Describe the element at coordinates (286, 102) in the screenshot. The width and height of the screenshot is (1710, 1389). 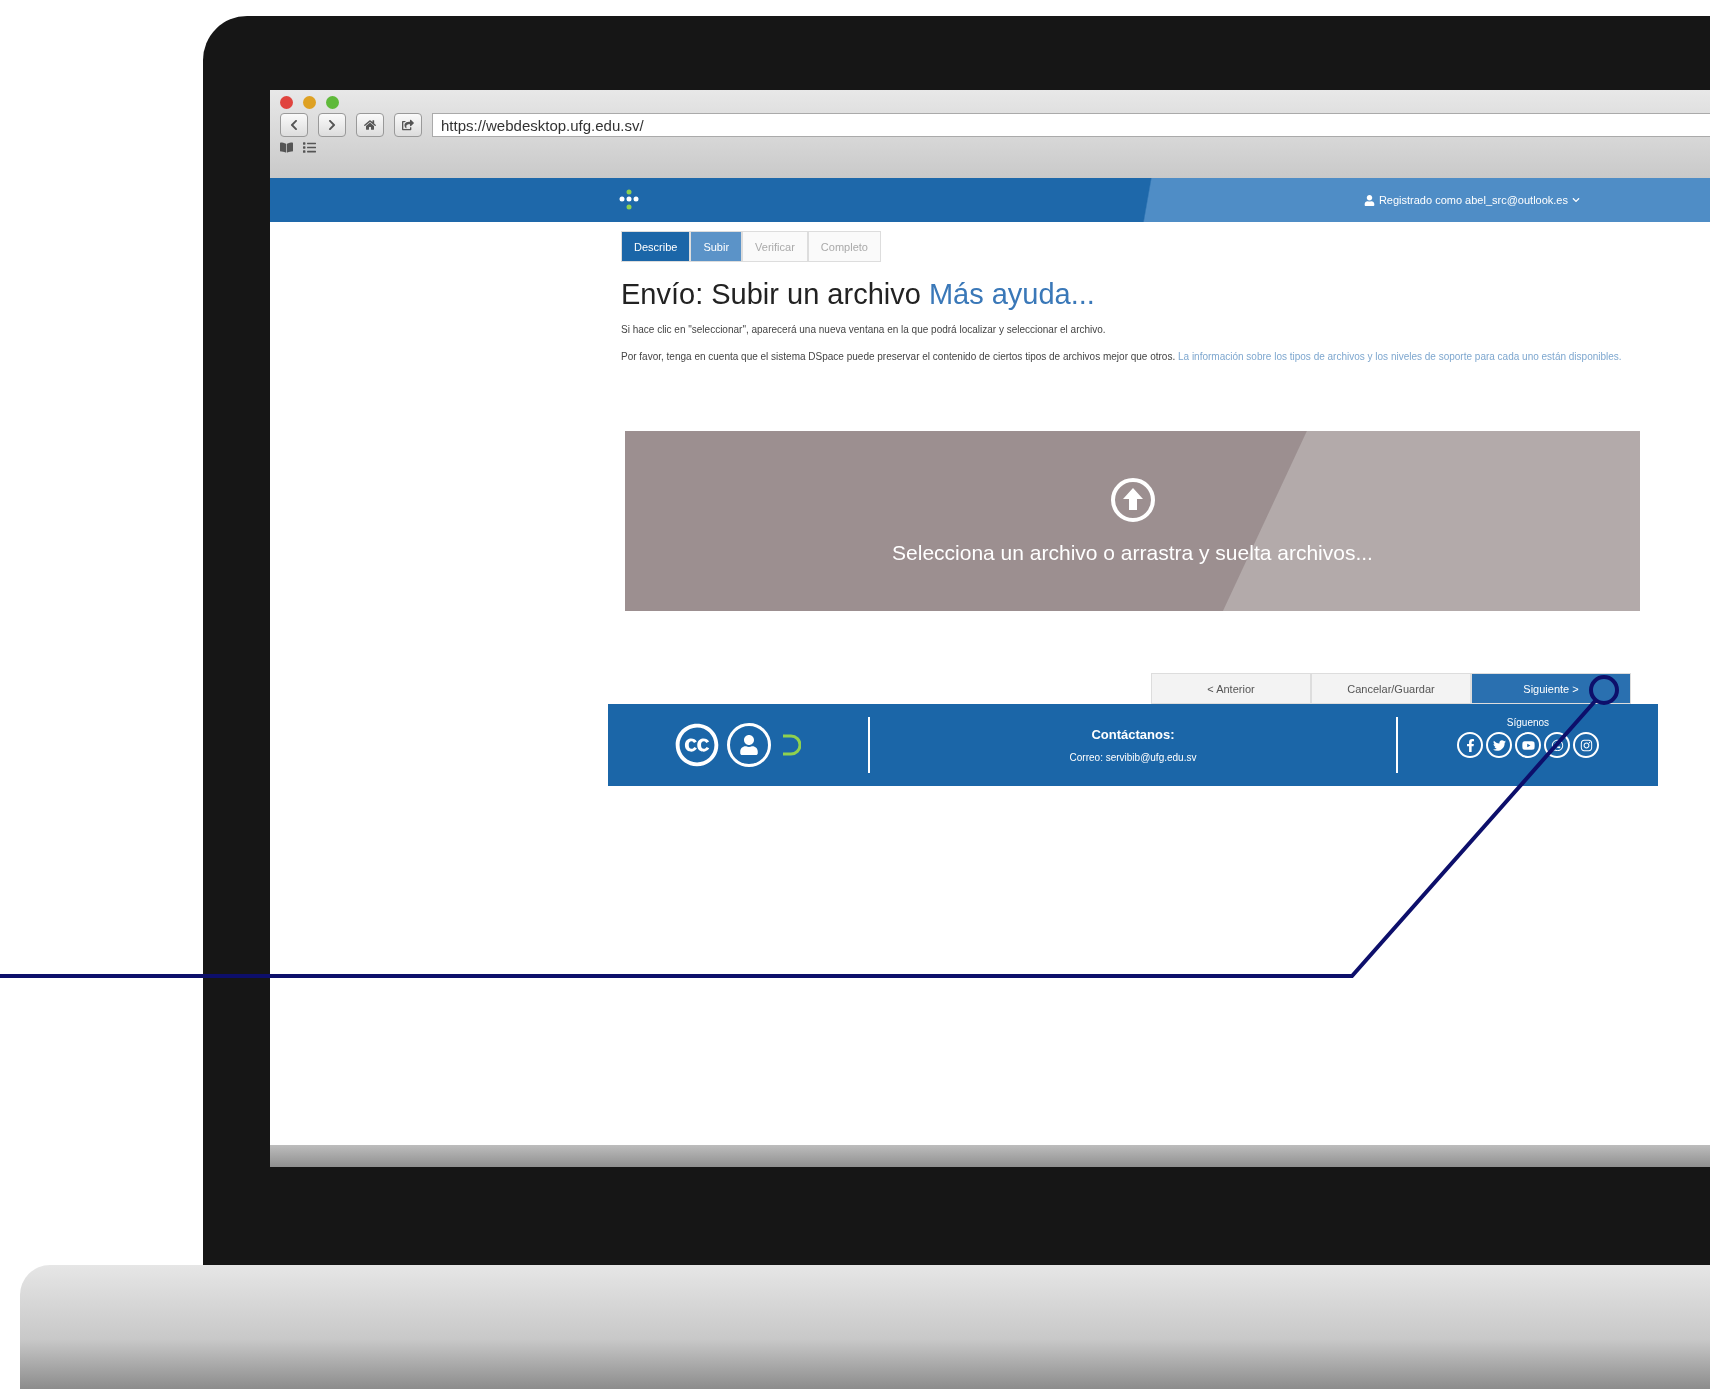
I see `close-icon` at that location.